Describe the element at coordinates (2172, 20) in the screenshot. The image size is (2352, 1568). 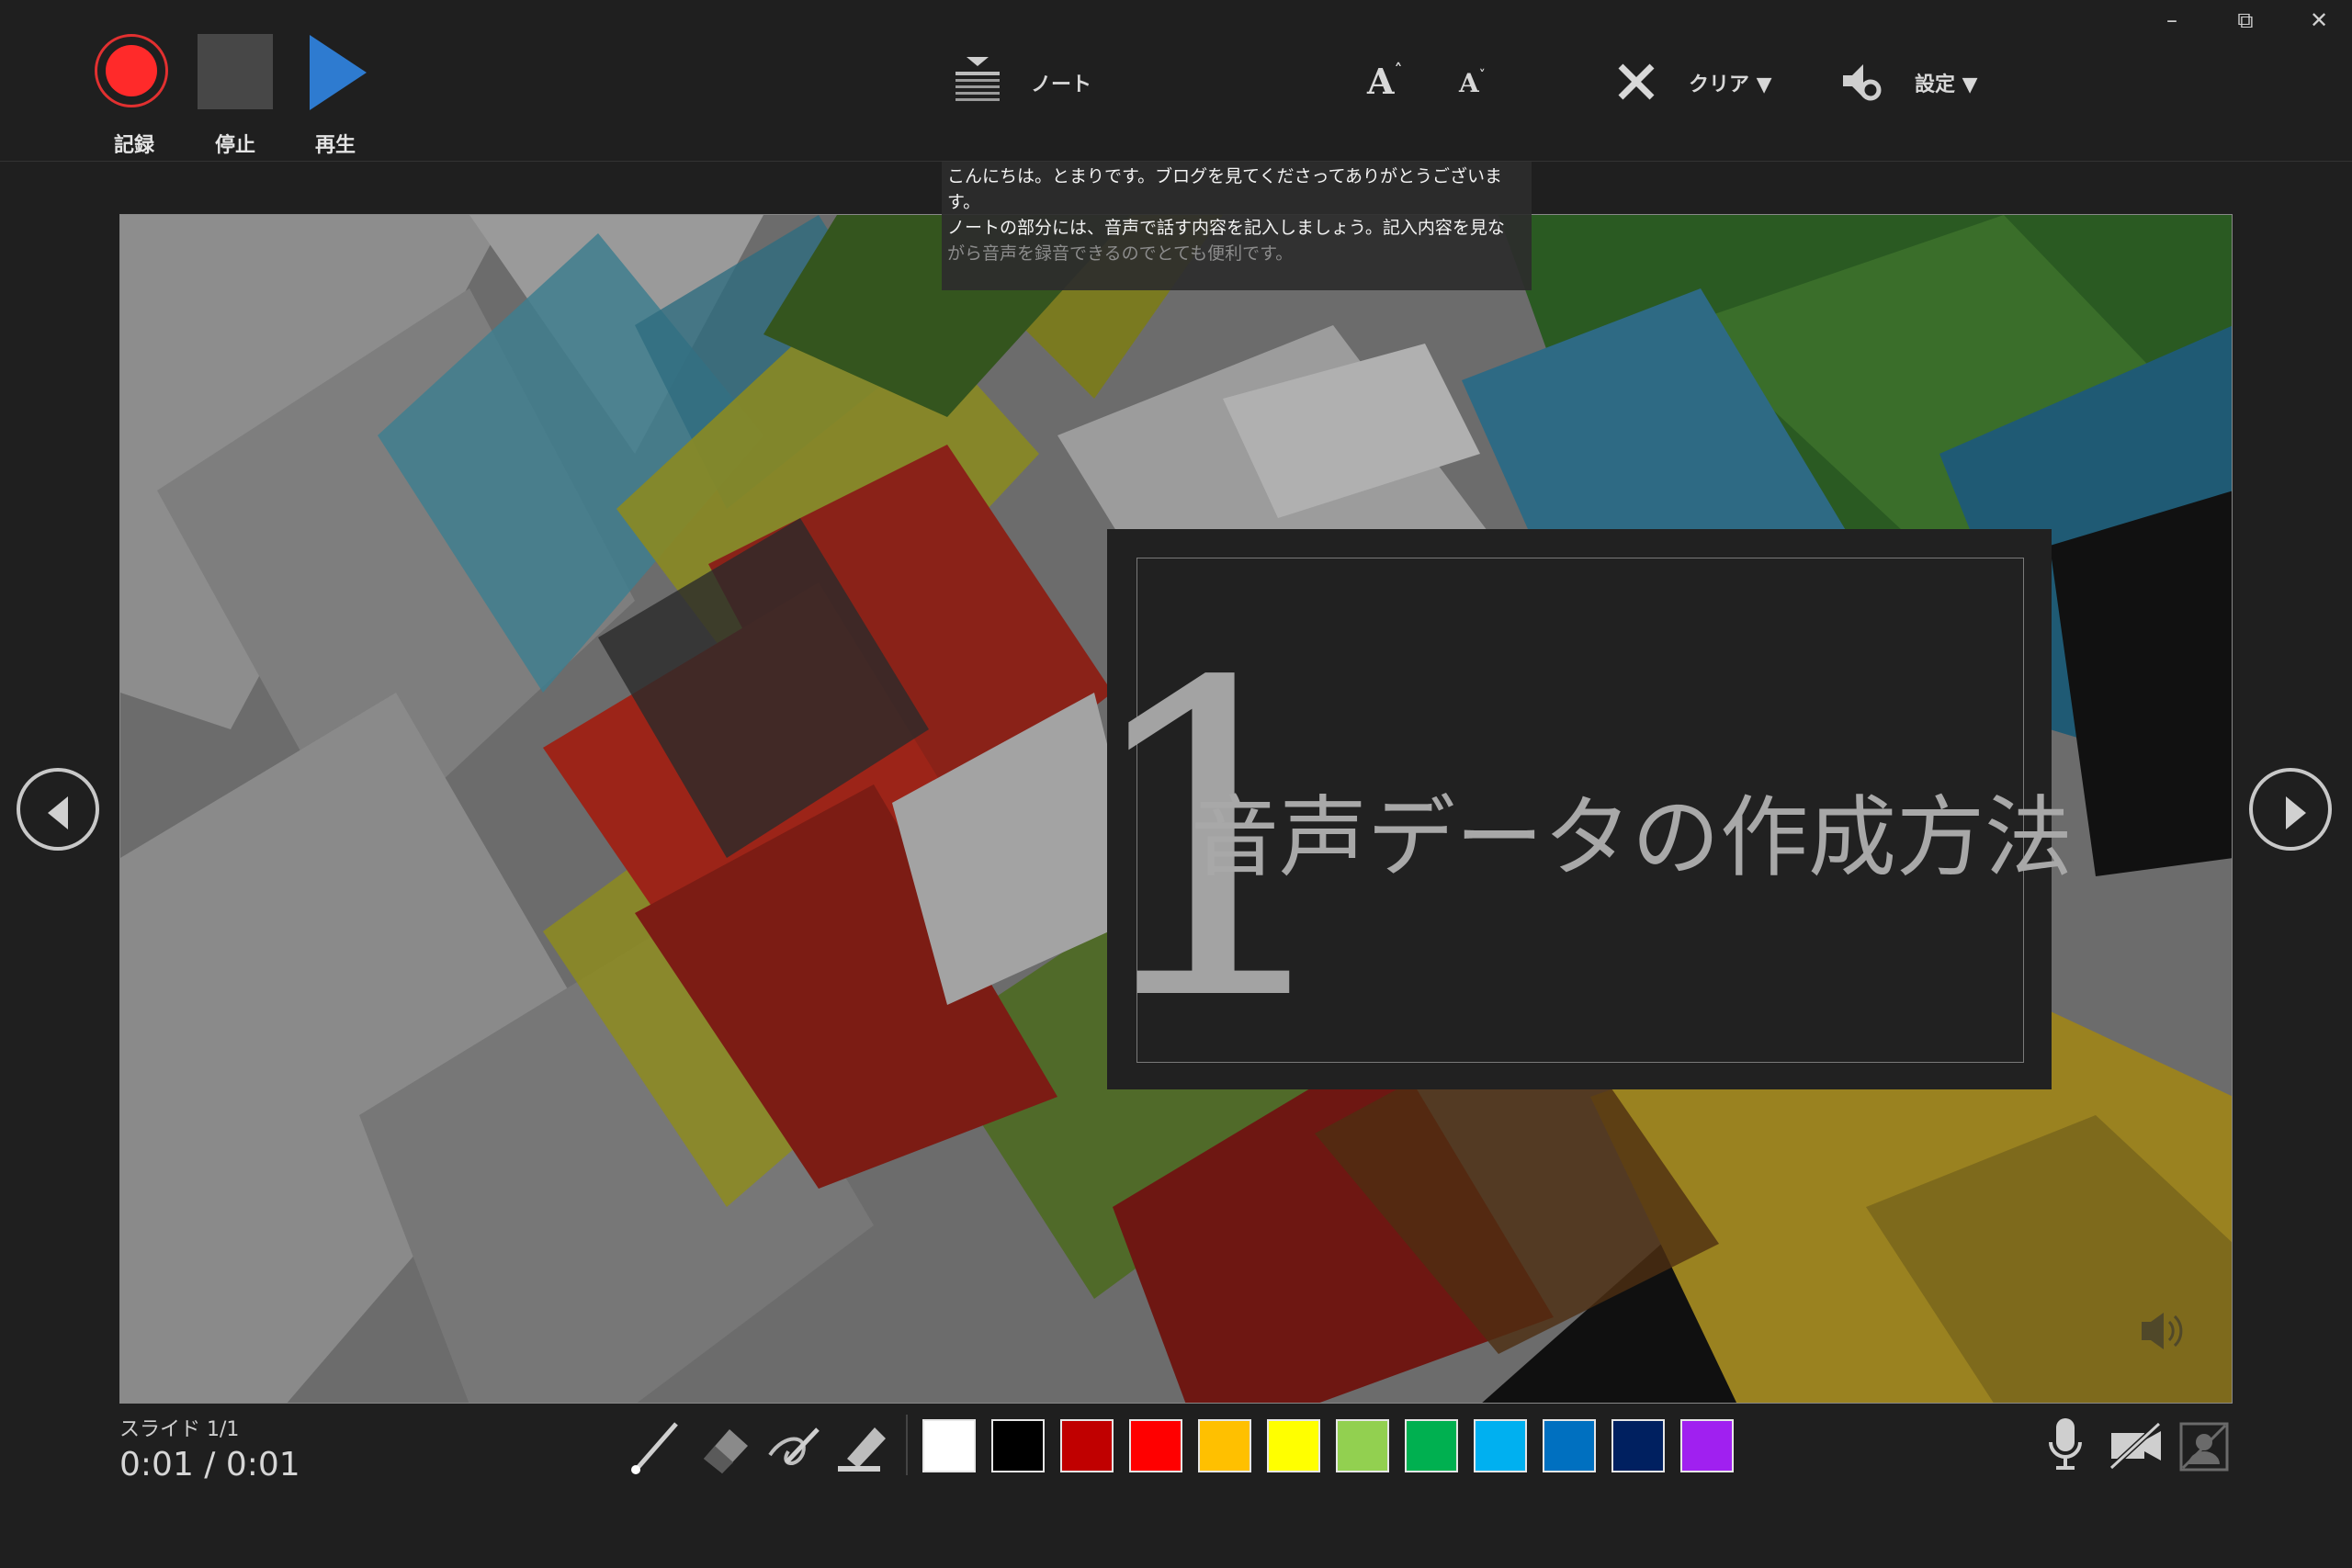
I see `minimize-button: –` at that location.